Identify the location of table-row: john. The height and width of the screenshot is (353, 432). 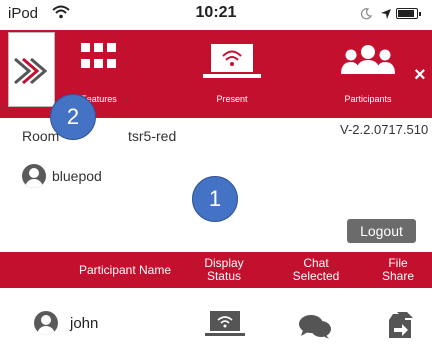
(216, 325).